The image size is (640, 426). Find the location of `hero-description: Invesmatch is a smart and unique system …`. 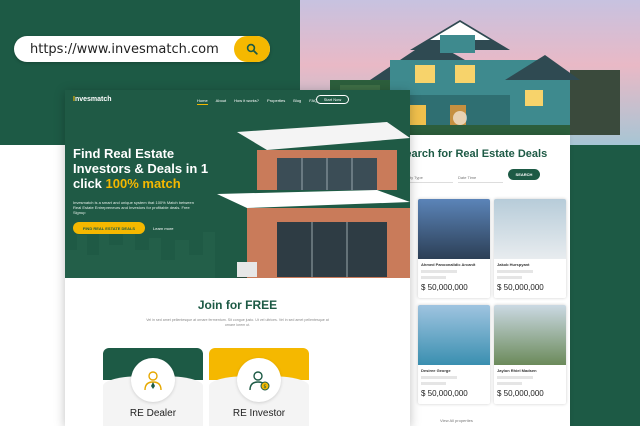

hero-description: Invesmatch is a smart and unique system … is located at coordinates (133, 207).